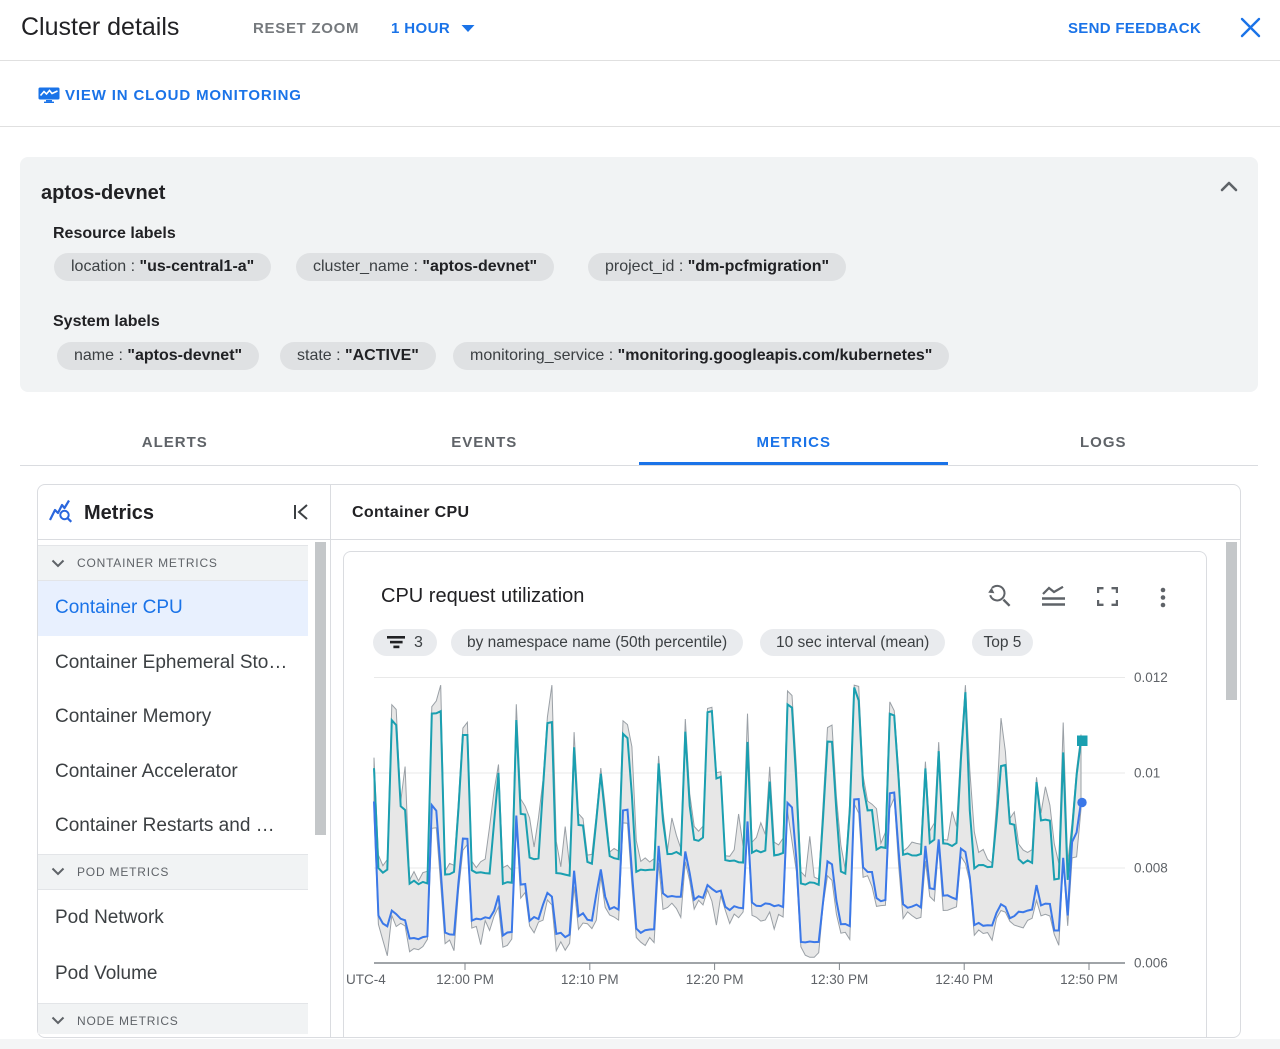 The width and height of the screenshot is (1280, 1049). I want to click on svg-text: 12:30 PM, so click(840, 979).